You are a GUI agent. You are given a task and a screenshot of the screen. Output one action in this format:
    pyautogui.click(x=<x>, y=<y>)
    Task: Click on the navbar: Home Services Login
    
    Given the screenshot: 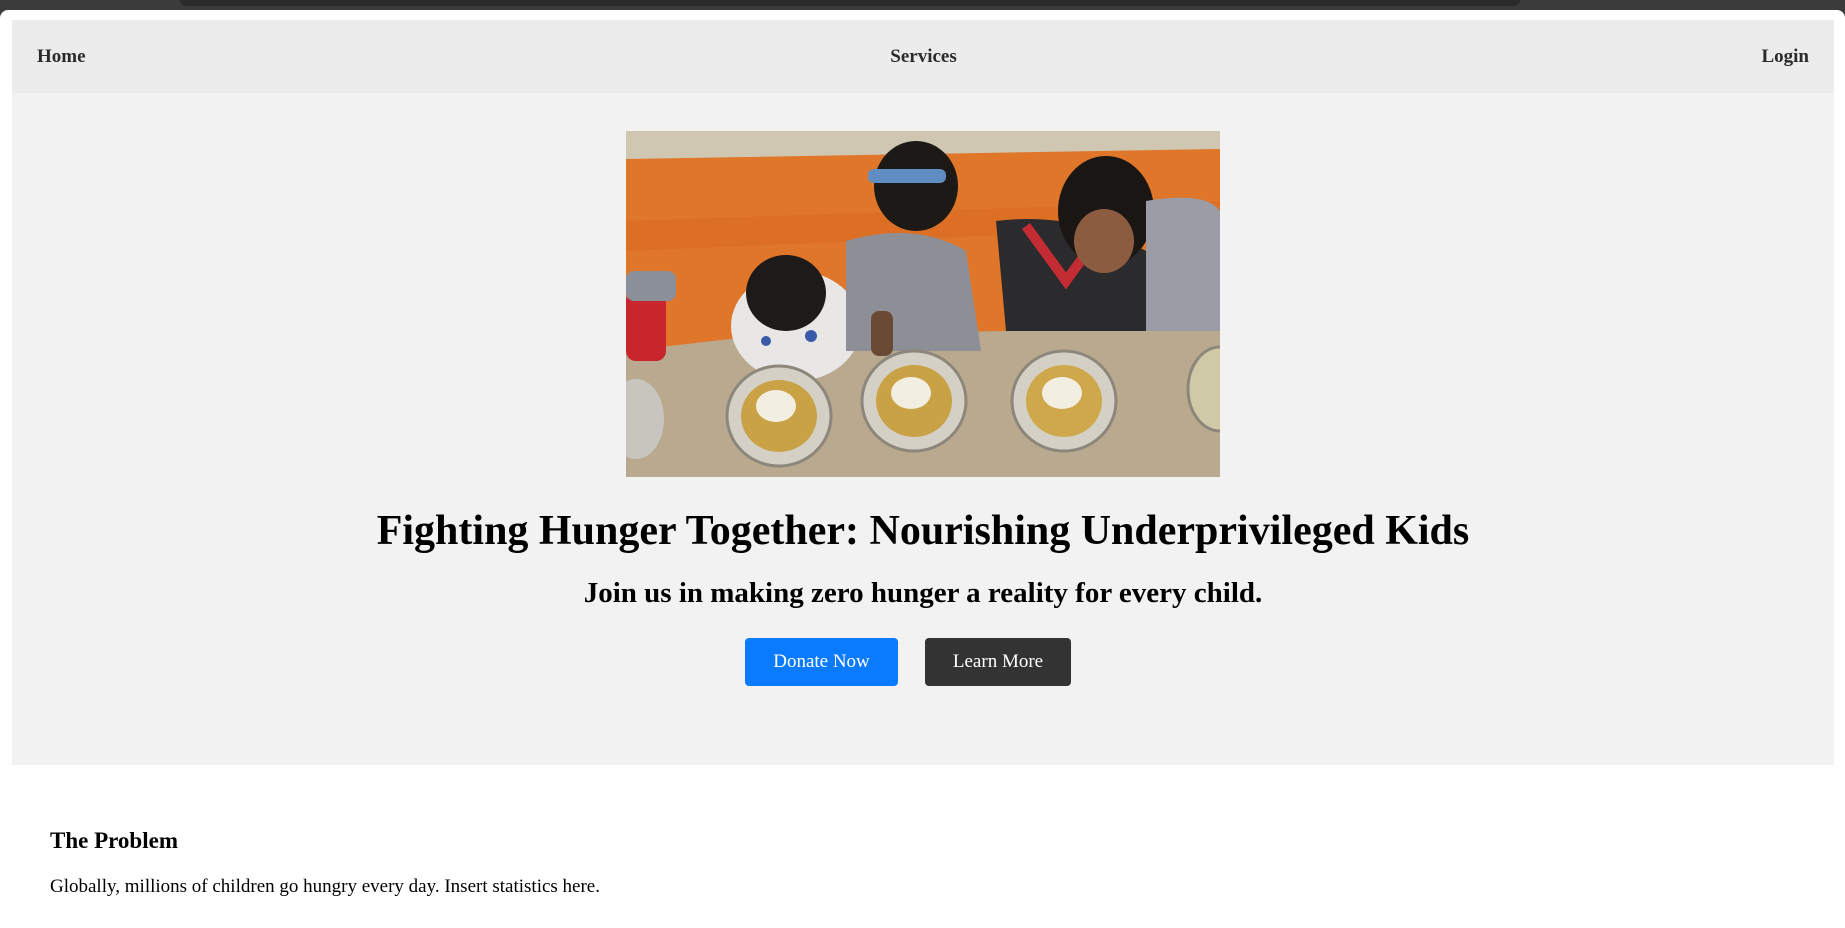 What is the action you would take?
    pyautogui.click(x=923, y=56)
    